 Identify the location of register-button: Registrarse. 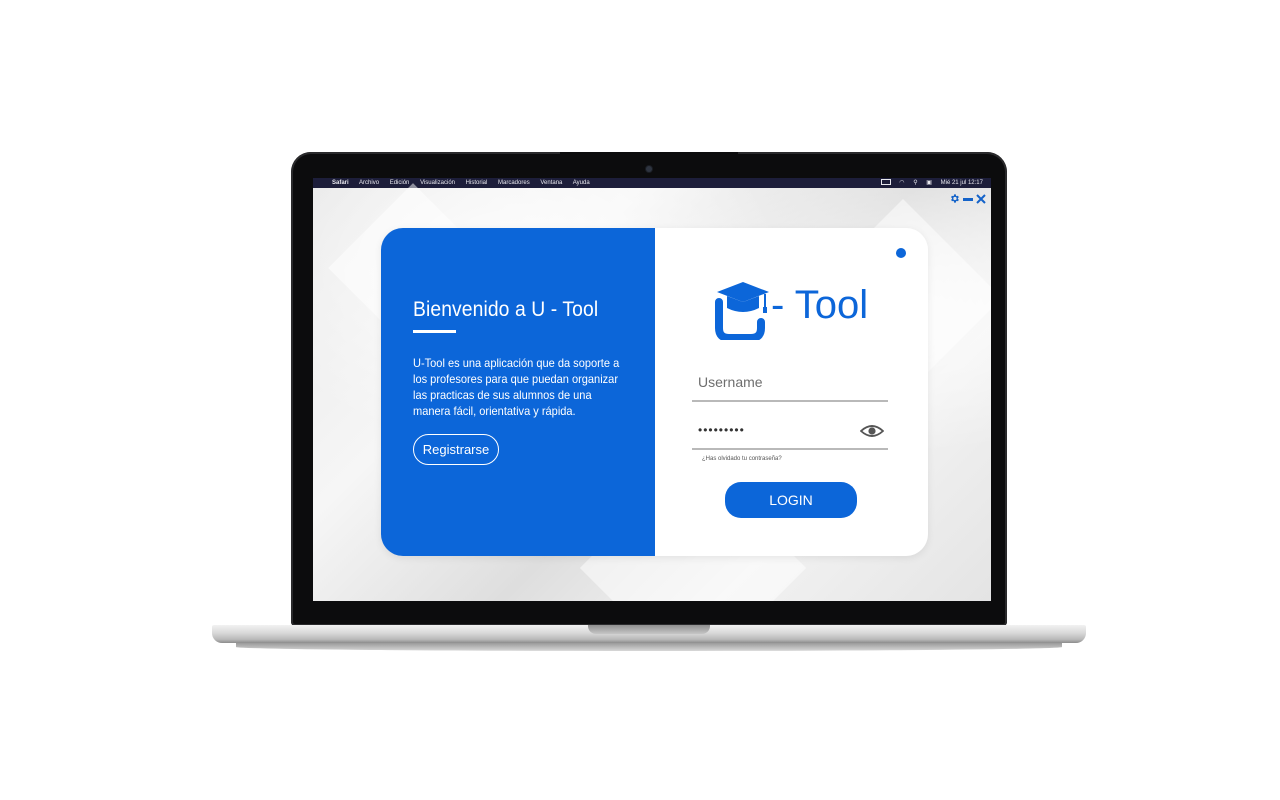
(456, 449).